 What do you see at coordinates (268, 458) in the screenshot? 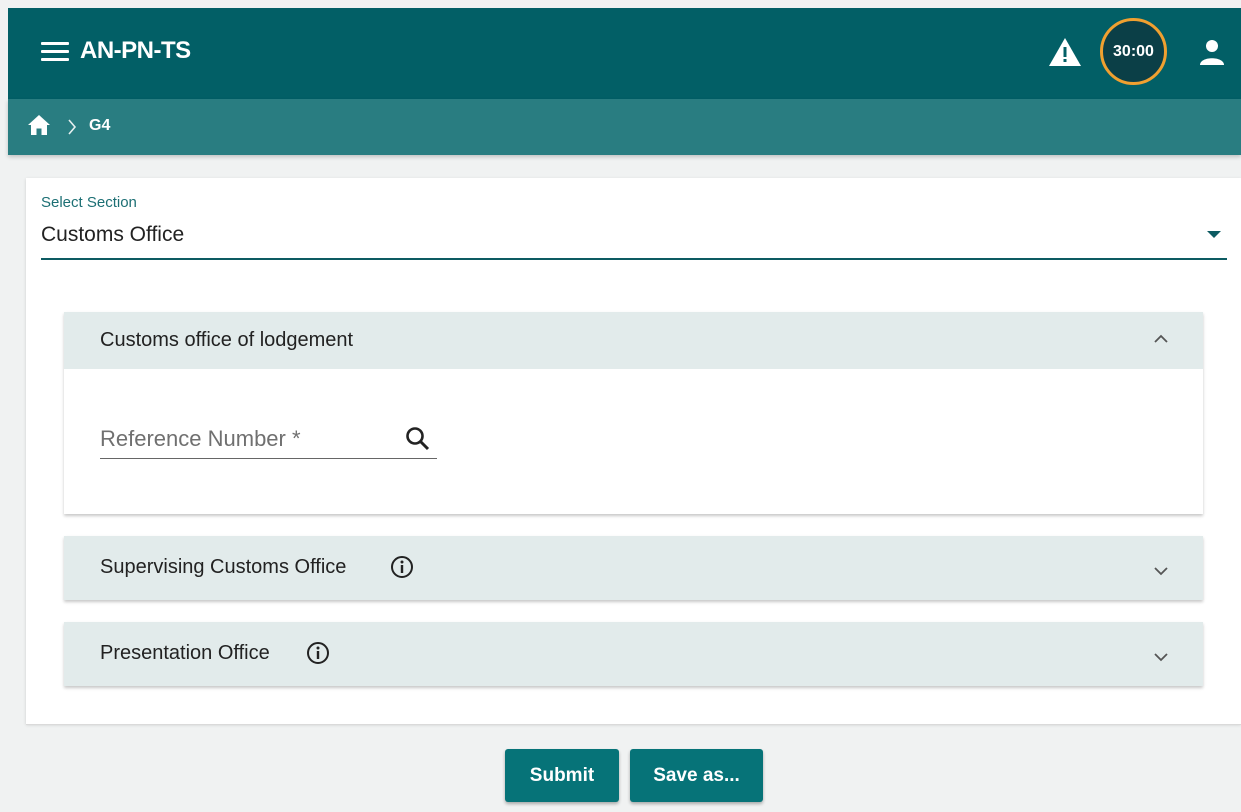
I see `reference-number-underline` at bounding box center [268, 458].